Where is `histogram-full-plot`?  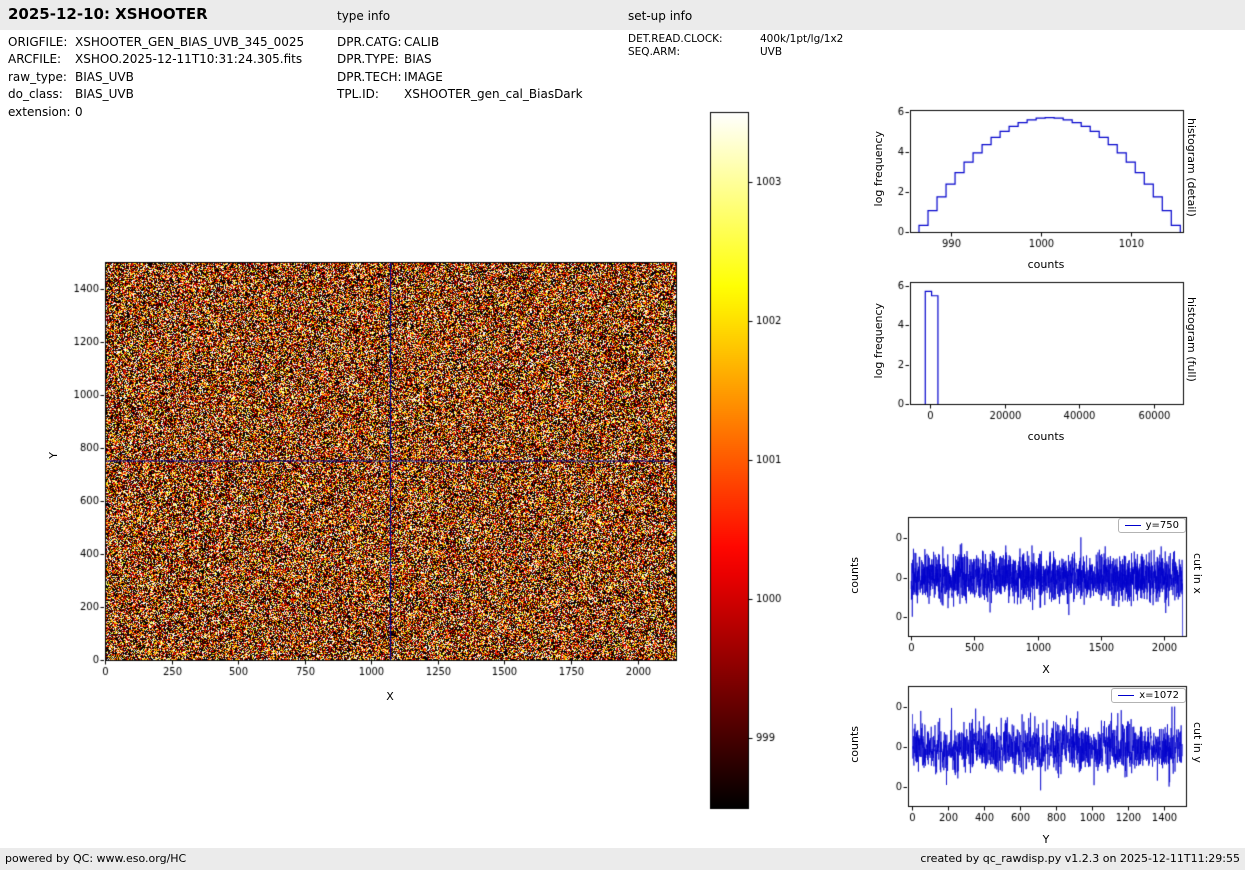
histogram-full-plot is located at coordinates (1044, 356).